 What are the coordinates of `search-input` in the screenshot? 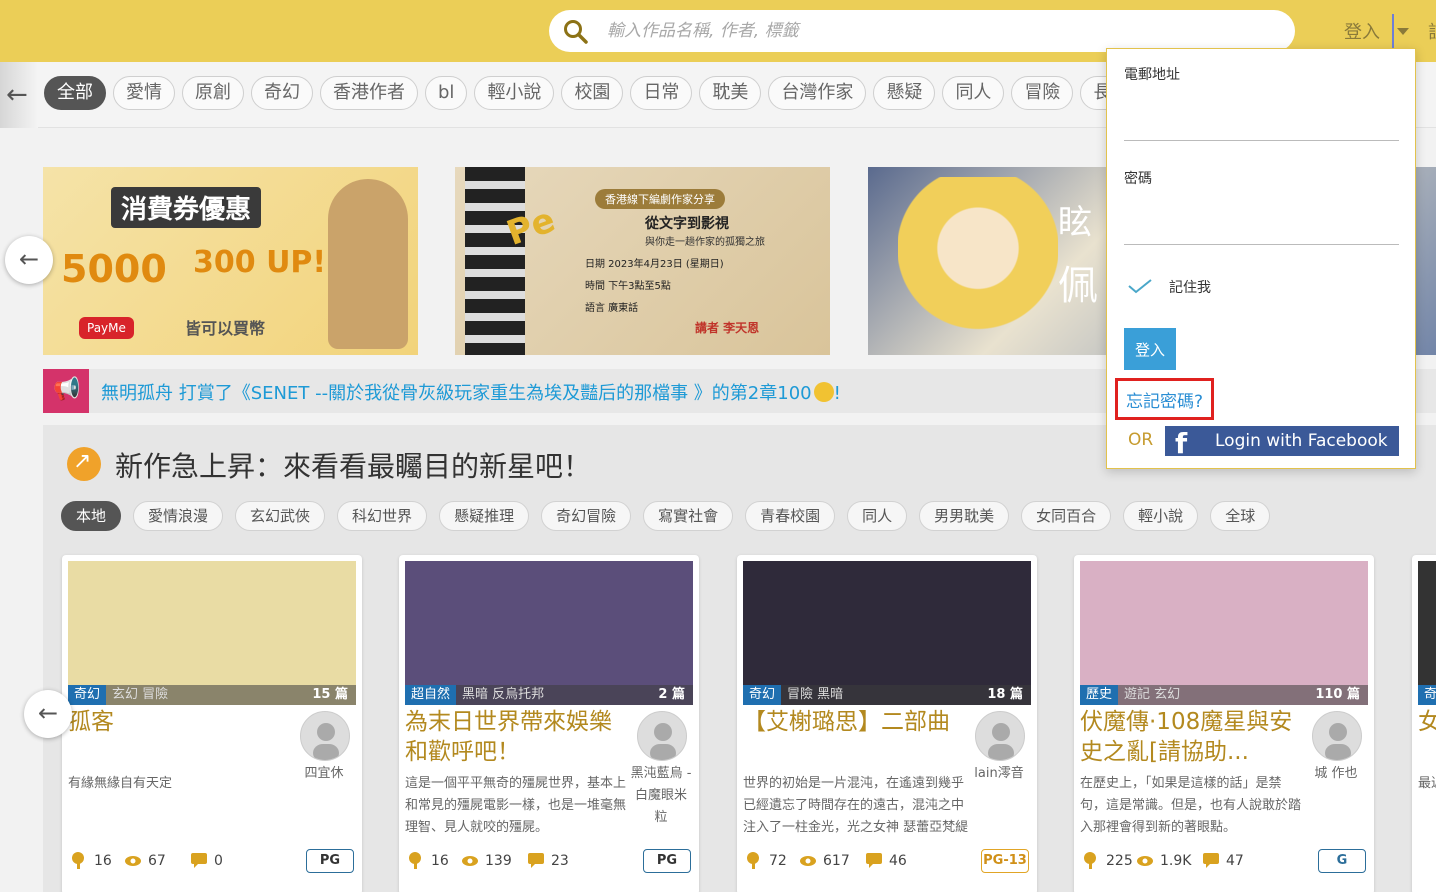 It's located at (937, 31).